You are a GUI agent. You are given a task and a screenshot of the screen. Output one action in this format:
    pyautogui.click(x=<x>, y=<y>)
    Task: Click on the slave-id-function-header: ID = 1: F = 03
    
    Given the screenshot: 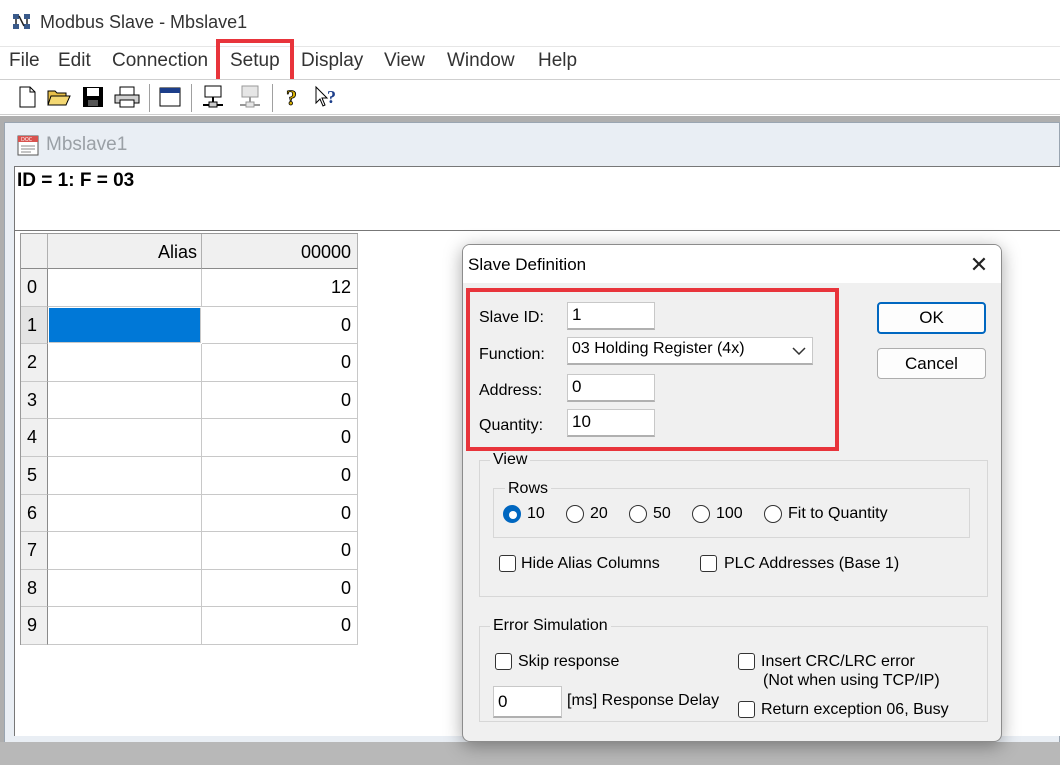 What is the action you would take?
    pyautogui.click(x=76, y=180)
    